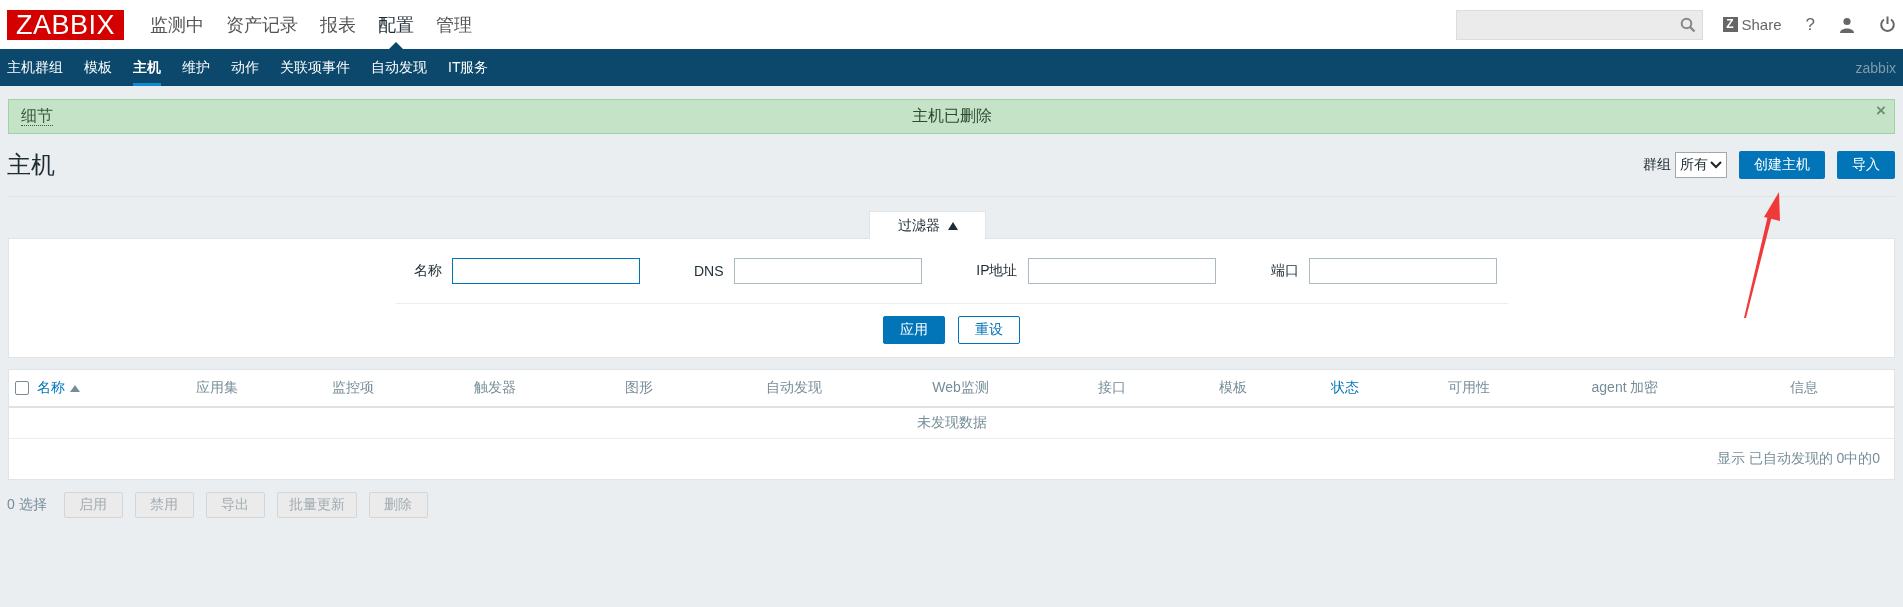 Image resolution: width=1903 pixels, height=607 pixels. Describe the element at coordinates (177, 24) in the screenshot. I see `menu-item: 监测中` at that location.